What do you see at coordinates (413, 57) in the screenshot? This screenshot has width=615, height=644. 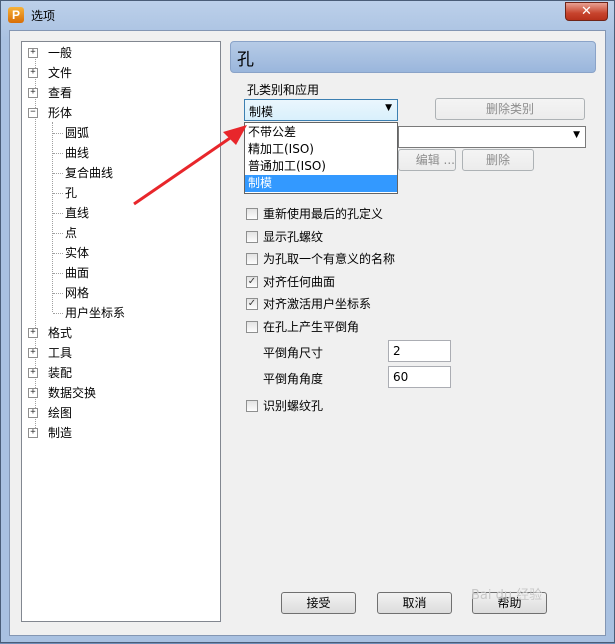 I see `panel-header: 孔` at bounding box center [413, 57].